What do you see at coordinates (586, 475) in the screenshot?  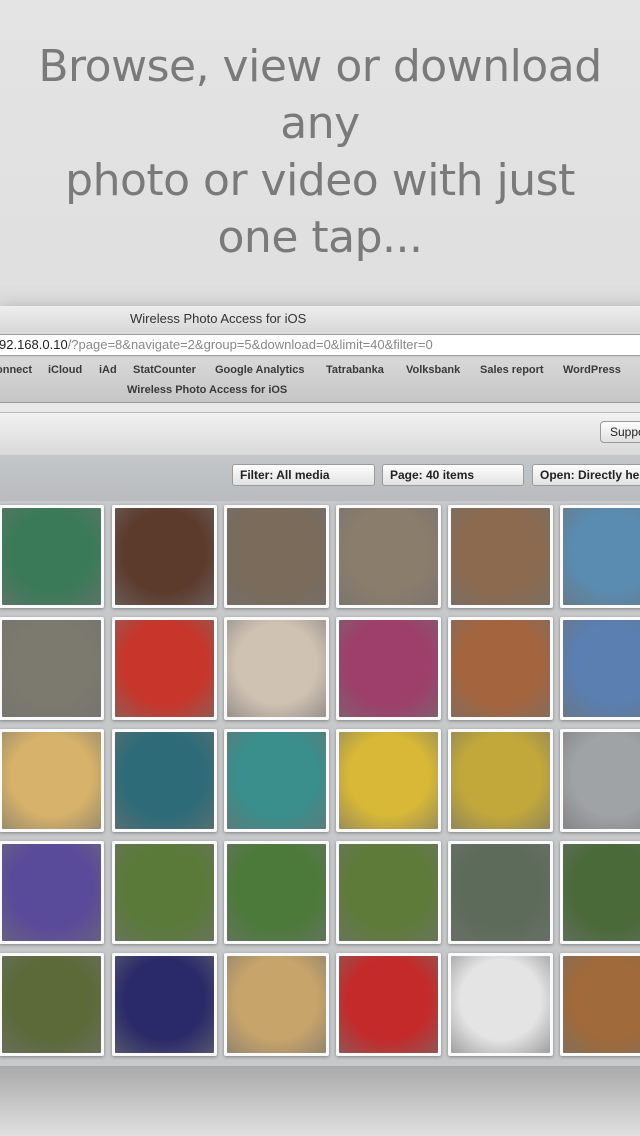 I see `open-mode-select: Open: Directly here` at bounding box center [586, 475].